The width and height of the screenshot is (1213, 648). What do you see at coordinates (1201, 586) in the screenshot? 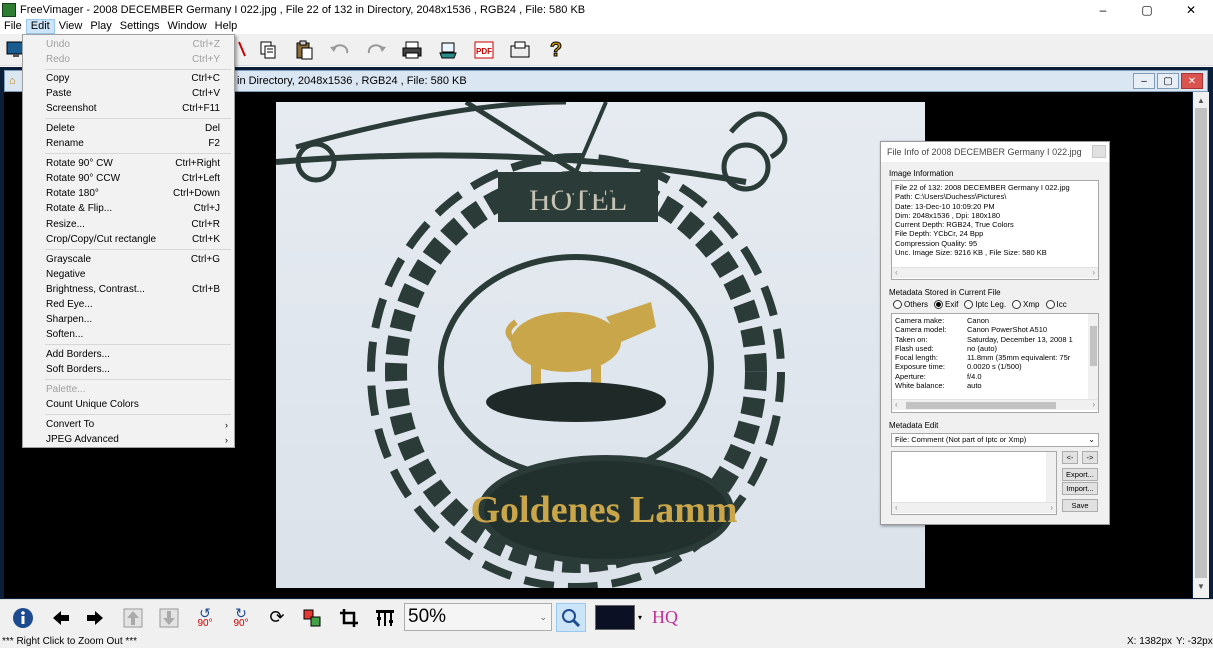
I see `scroll-down-icon: ▼` at bounding box center [1201, 586].